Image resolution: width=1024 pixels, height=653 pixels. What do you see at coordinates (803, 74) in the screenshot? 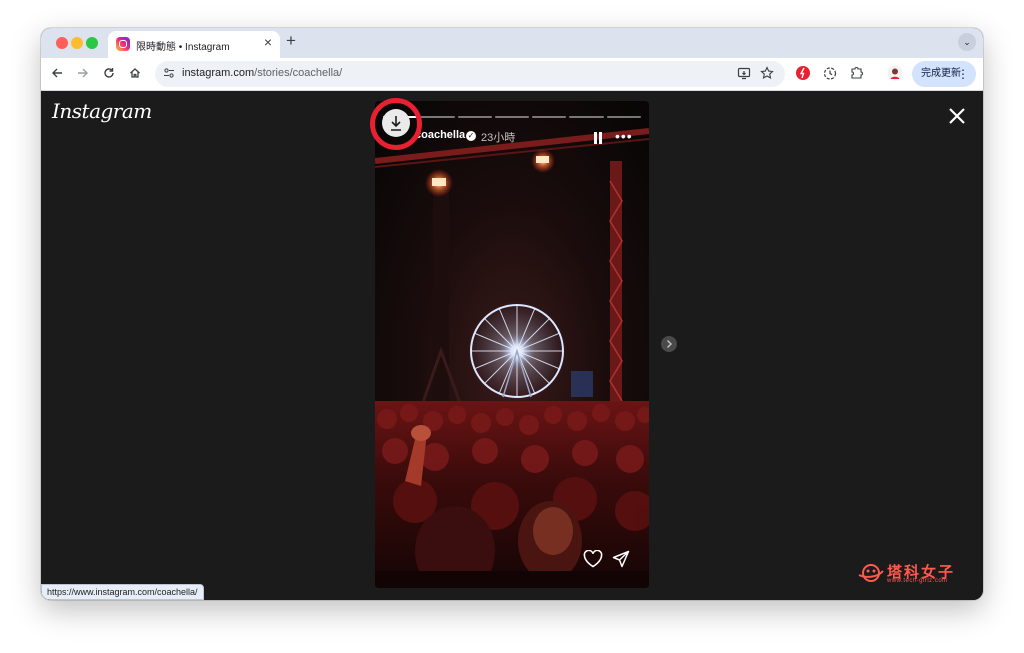
I see `red-extension-icon` at bounding box center [803, 74].